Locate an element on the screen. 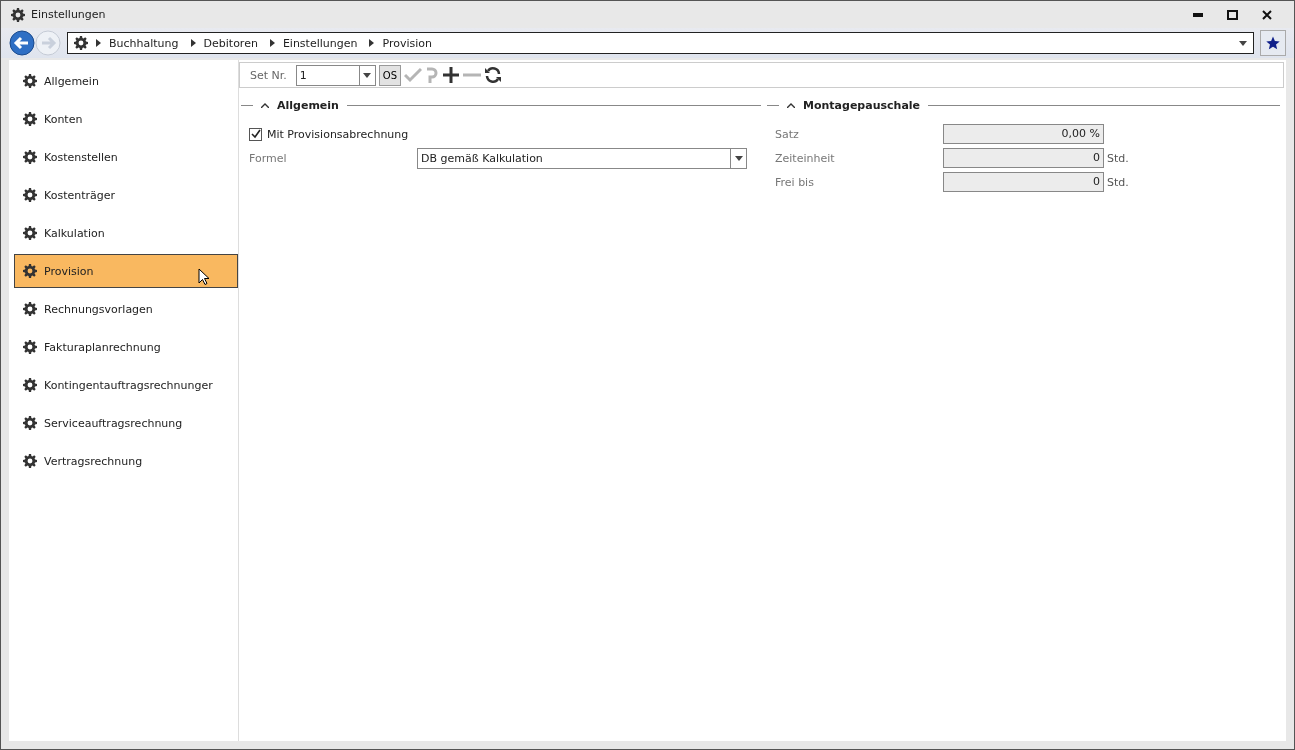  cursor-icon is located at coordinates (204, 277).